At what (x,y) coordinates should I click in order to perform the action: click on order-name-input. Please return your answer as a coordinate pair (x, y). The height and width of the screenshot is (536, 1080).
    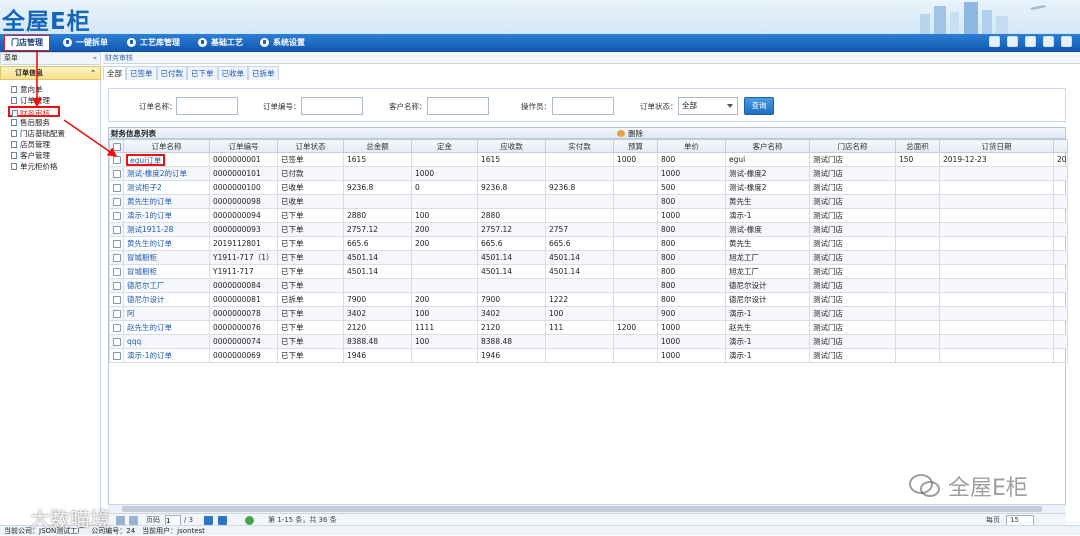
    Looking at the image, I should click on (207, 106).